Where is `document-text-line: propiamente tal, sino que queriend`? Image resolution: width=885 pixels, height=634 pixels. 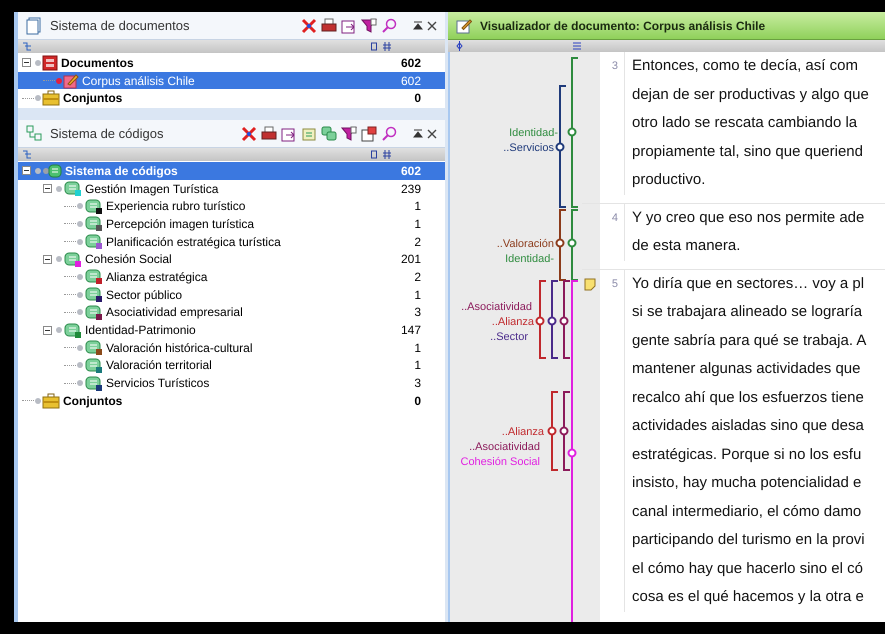 document-text-line: propiamente tal, sino que queriend is located at coordinates (748, 152).